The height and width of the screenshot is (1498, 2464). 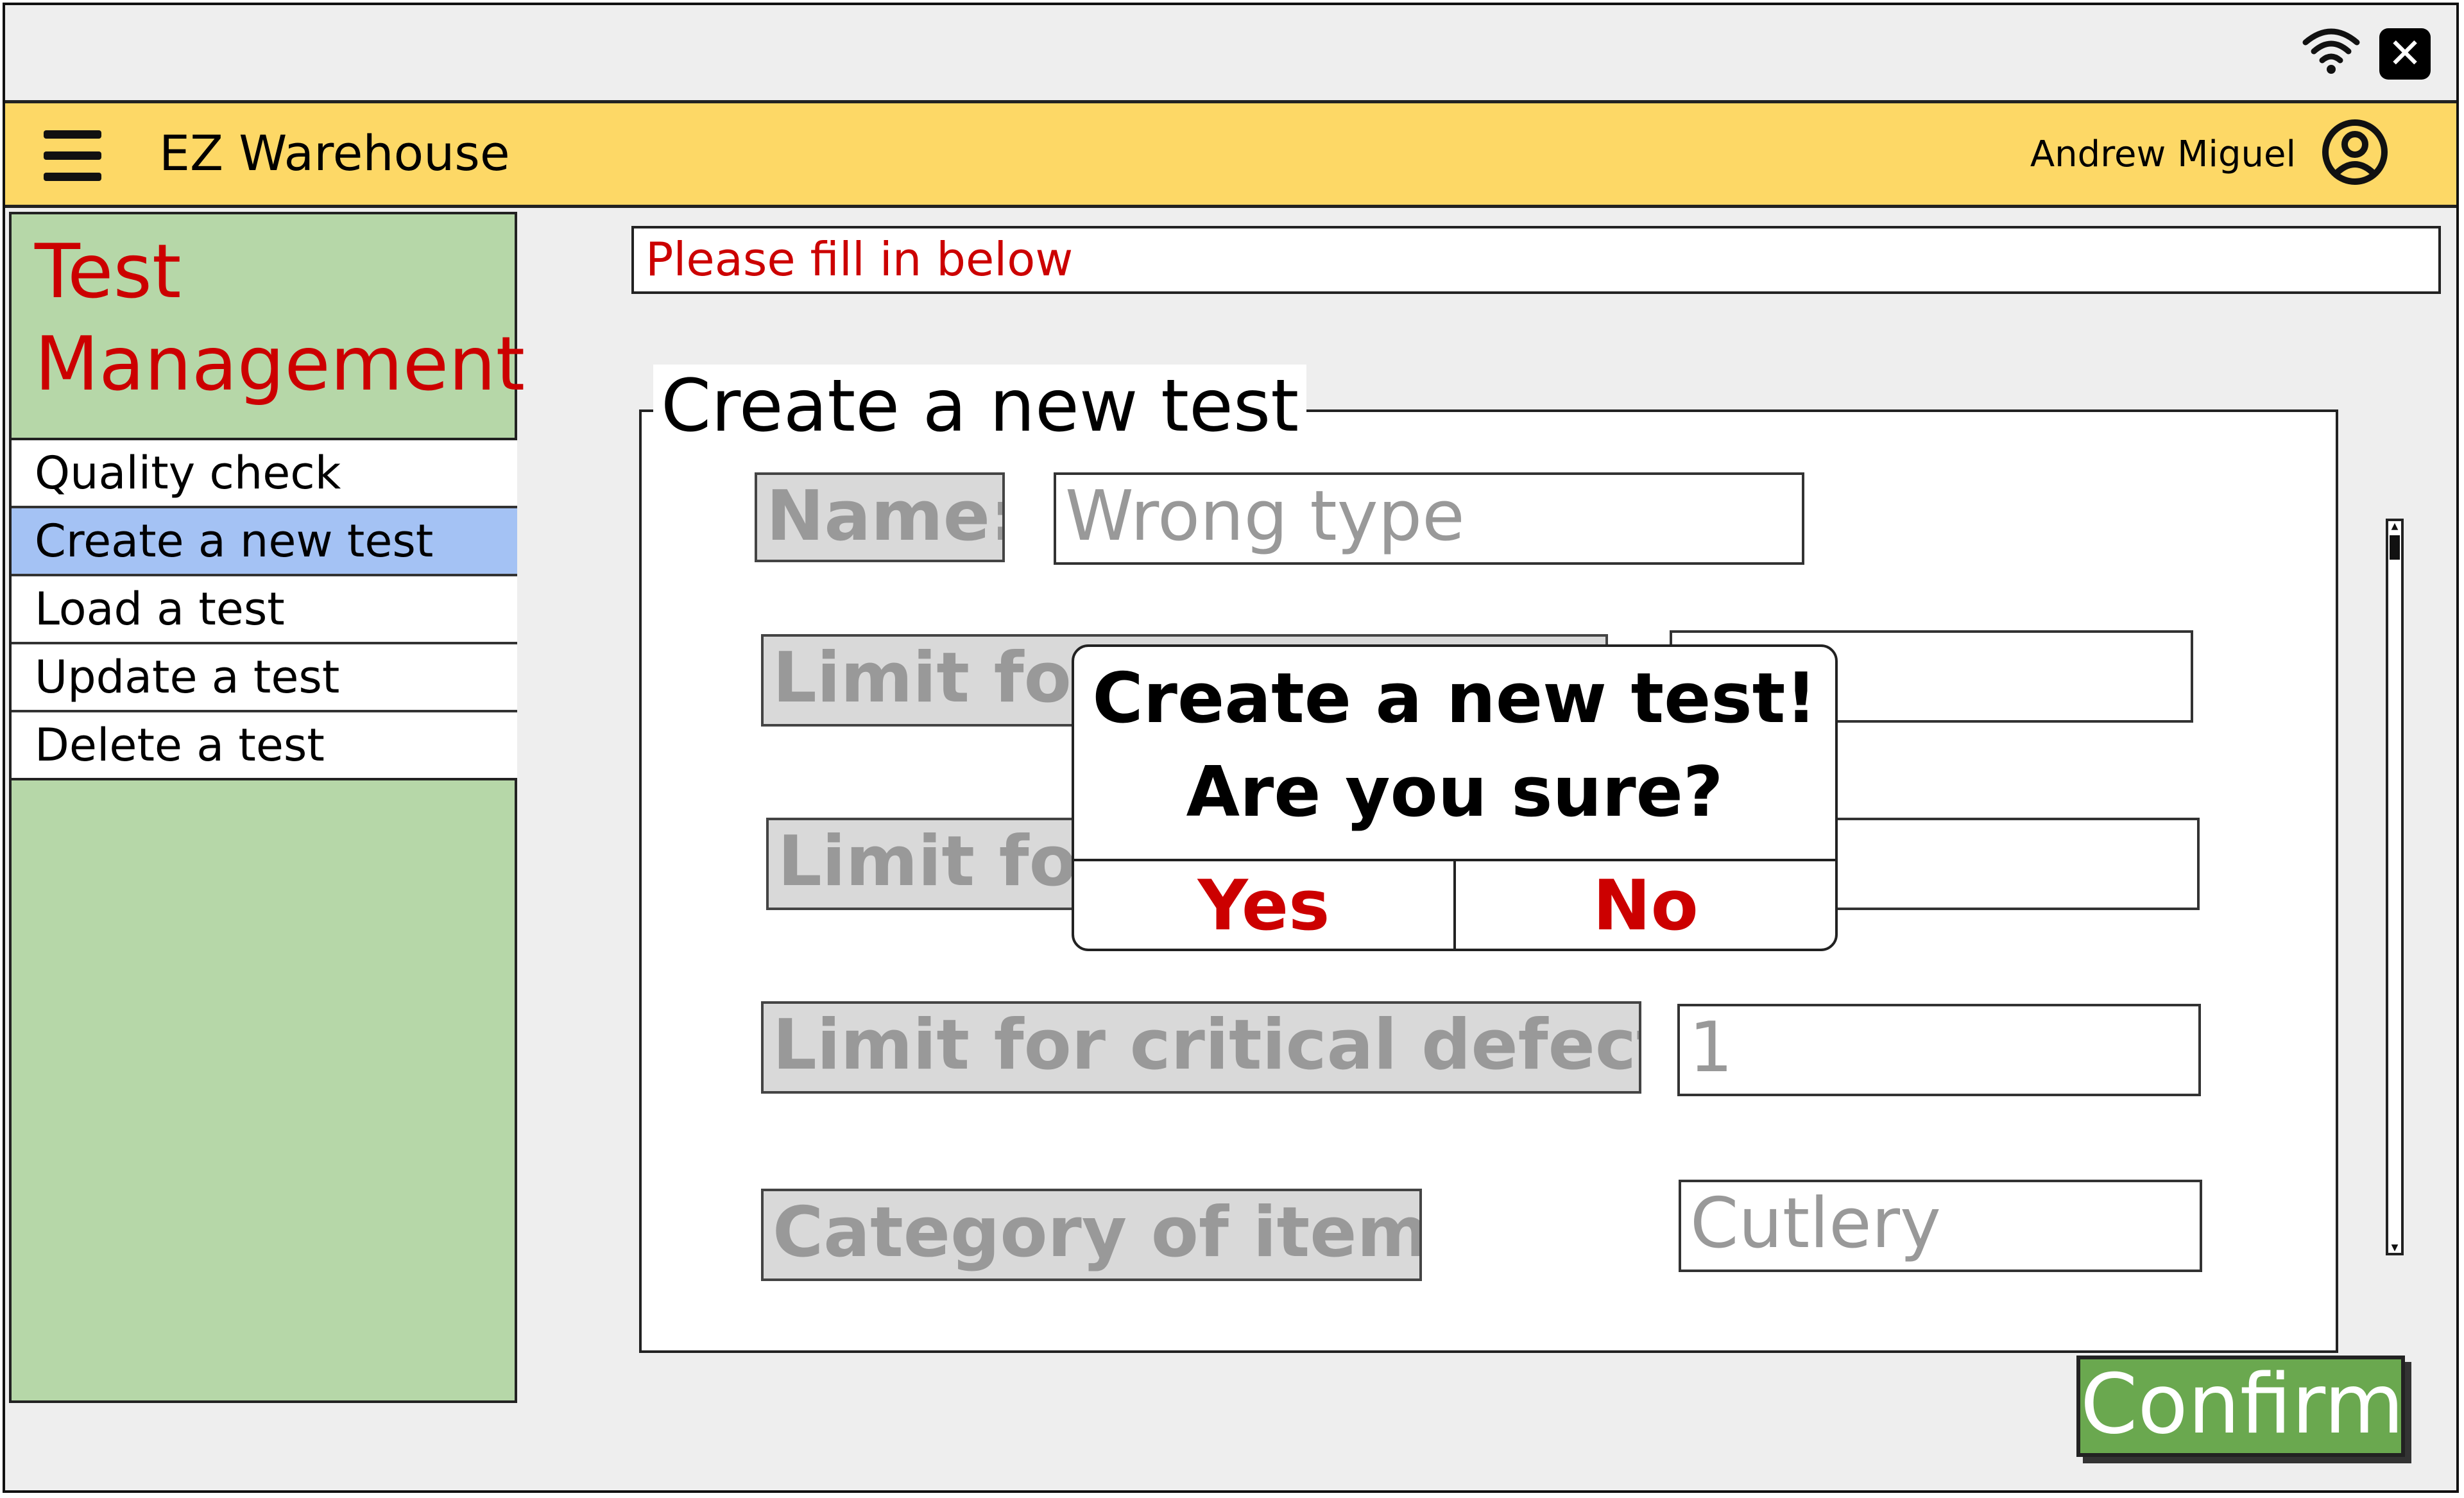 What do you see at coordinates (109, 271) in the screenshot?
I see `sidebar-title-line1: Test` at bounding box center [109, 271].